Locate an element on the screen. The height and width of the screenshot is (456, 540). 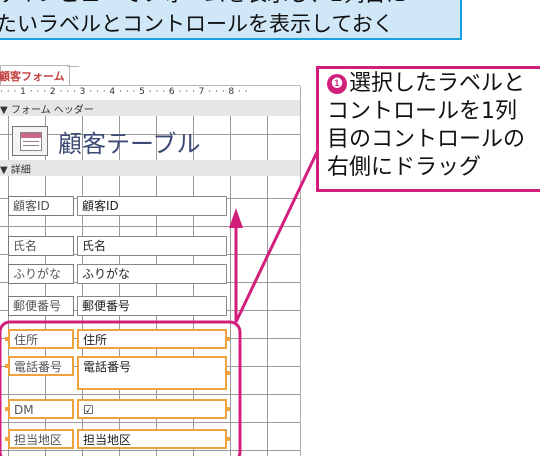
callout-line-1: ❶ 選択したラベルと is located at coordinates (426, 84).